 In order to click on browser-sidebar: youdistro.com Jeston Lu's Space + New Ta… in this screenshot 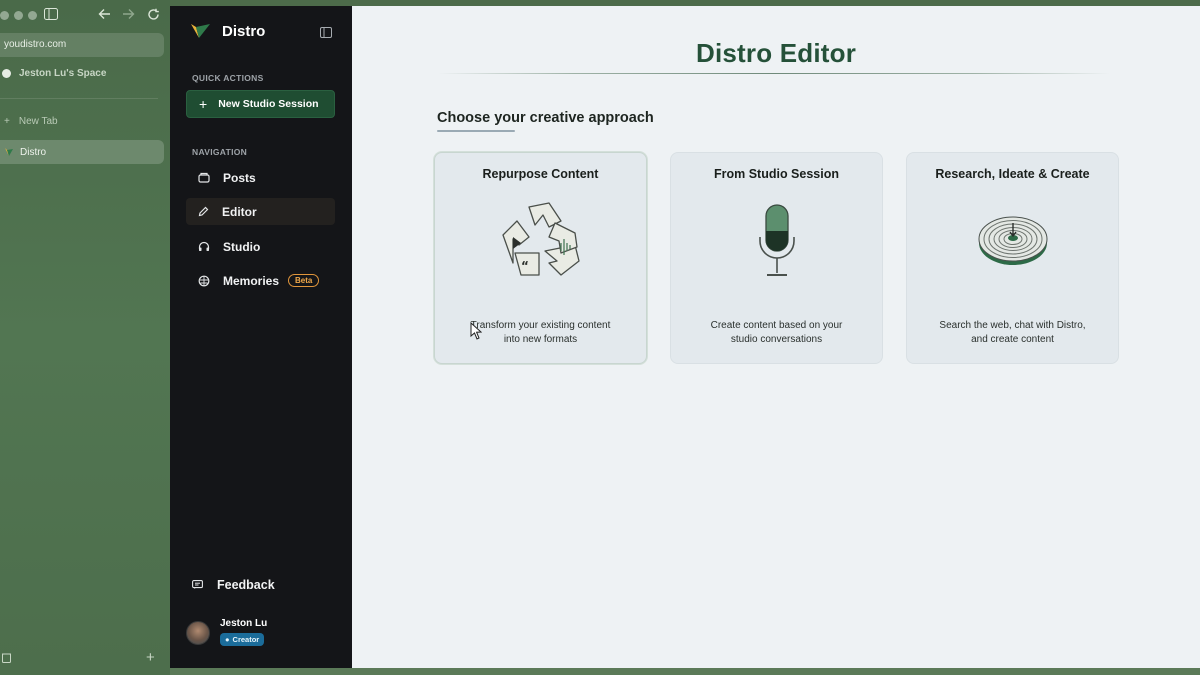, I will do `click(85, 337)`.